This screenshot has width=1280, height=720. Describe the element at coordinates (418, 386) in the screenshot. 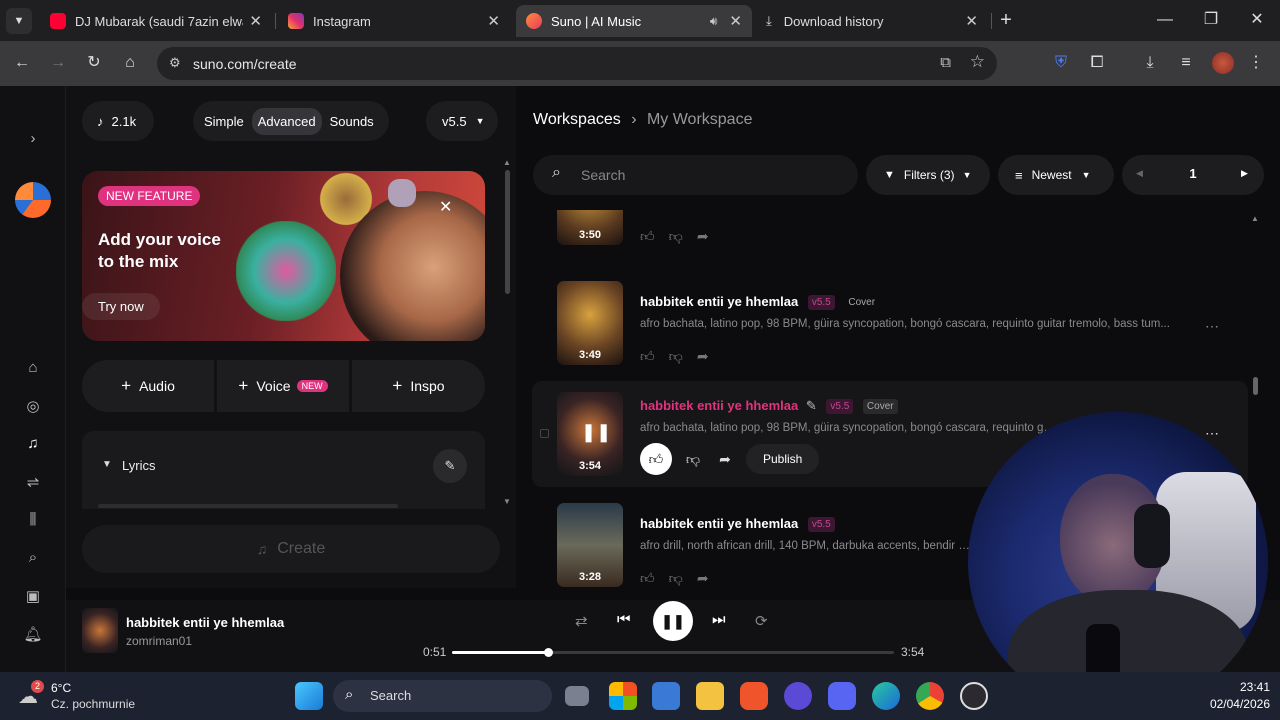

I see `add-inspo-button: + Inspo` at that location.